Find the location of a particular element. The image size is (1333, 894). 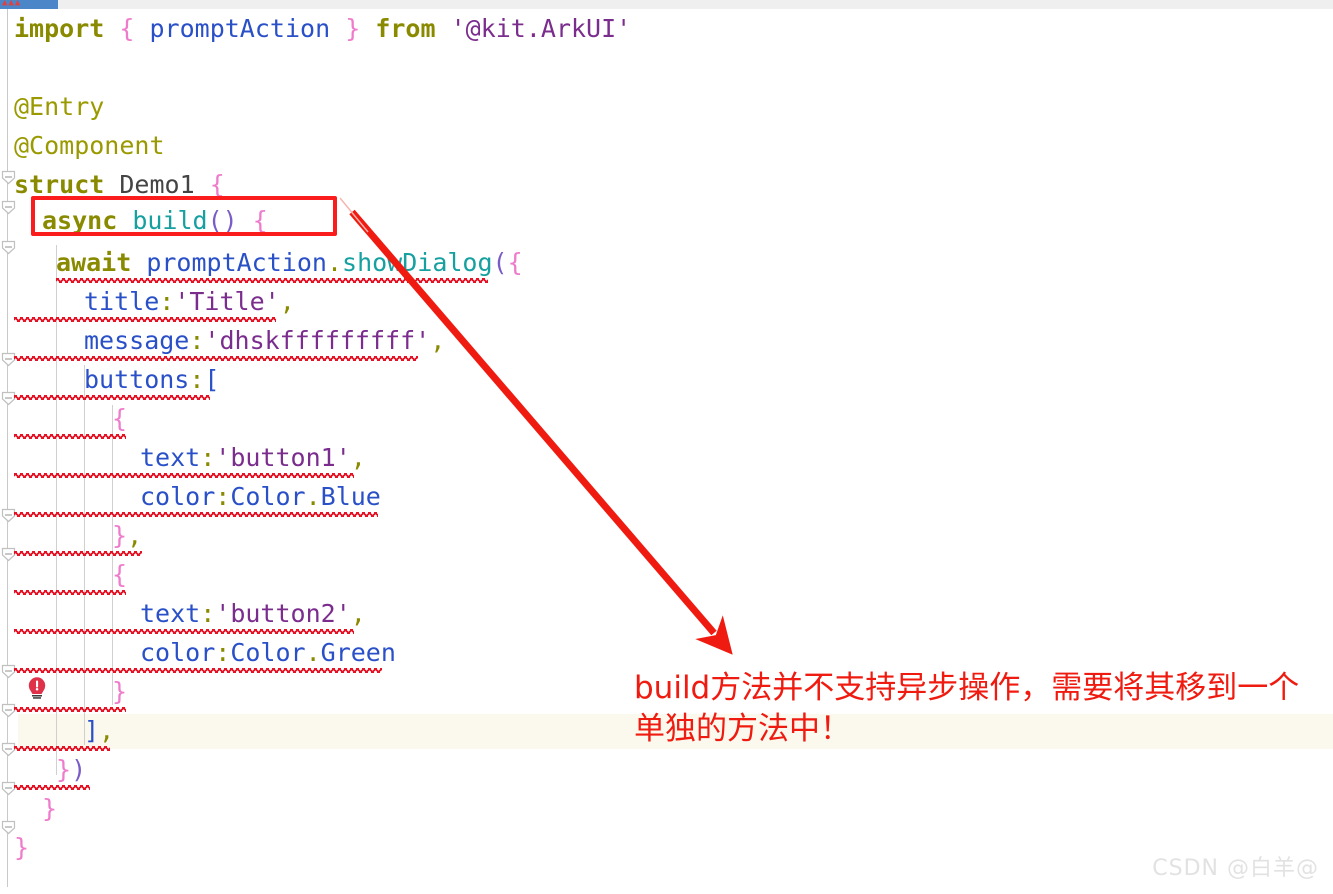

watermark: CSDN @白羊@ is located at coordinates (1235, 868).